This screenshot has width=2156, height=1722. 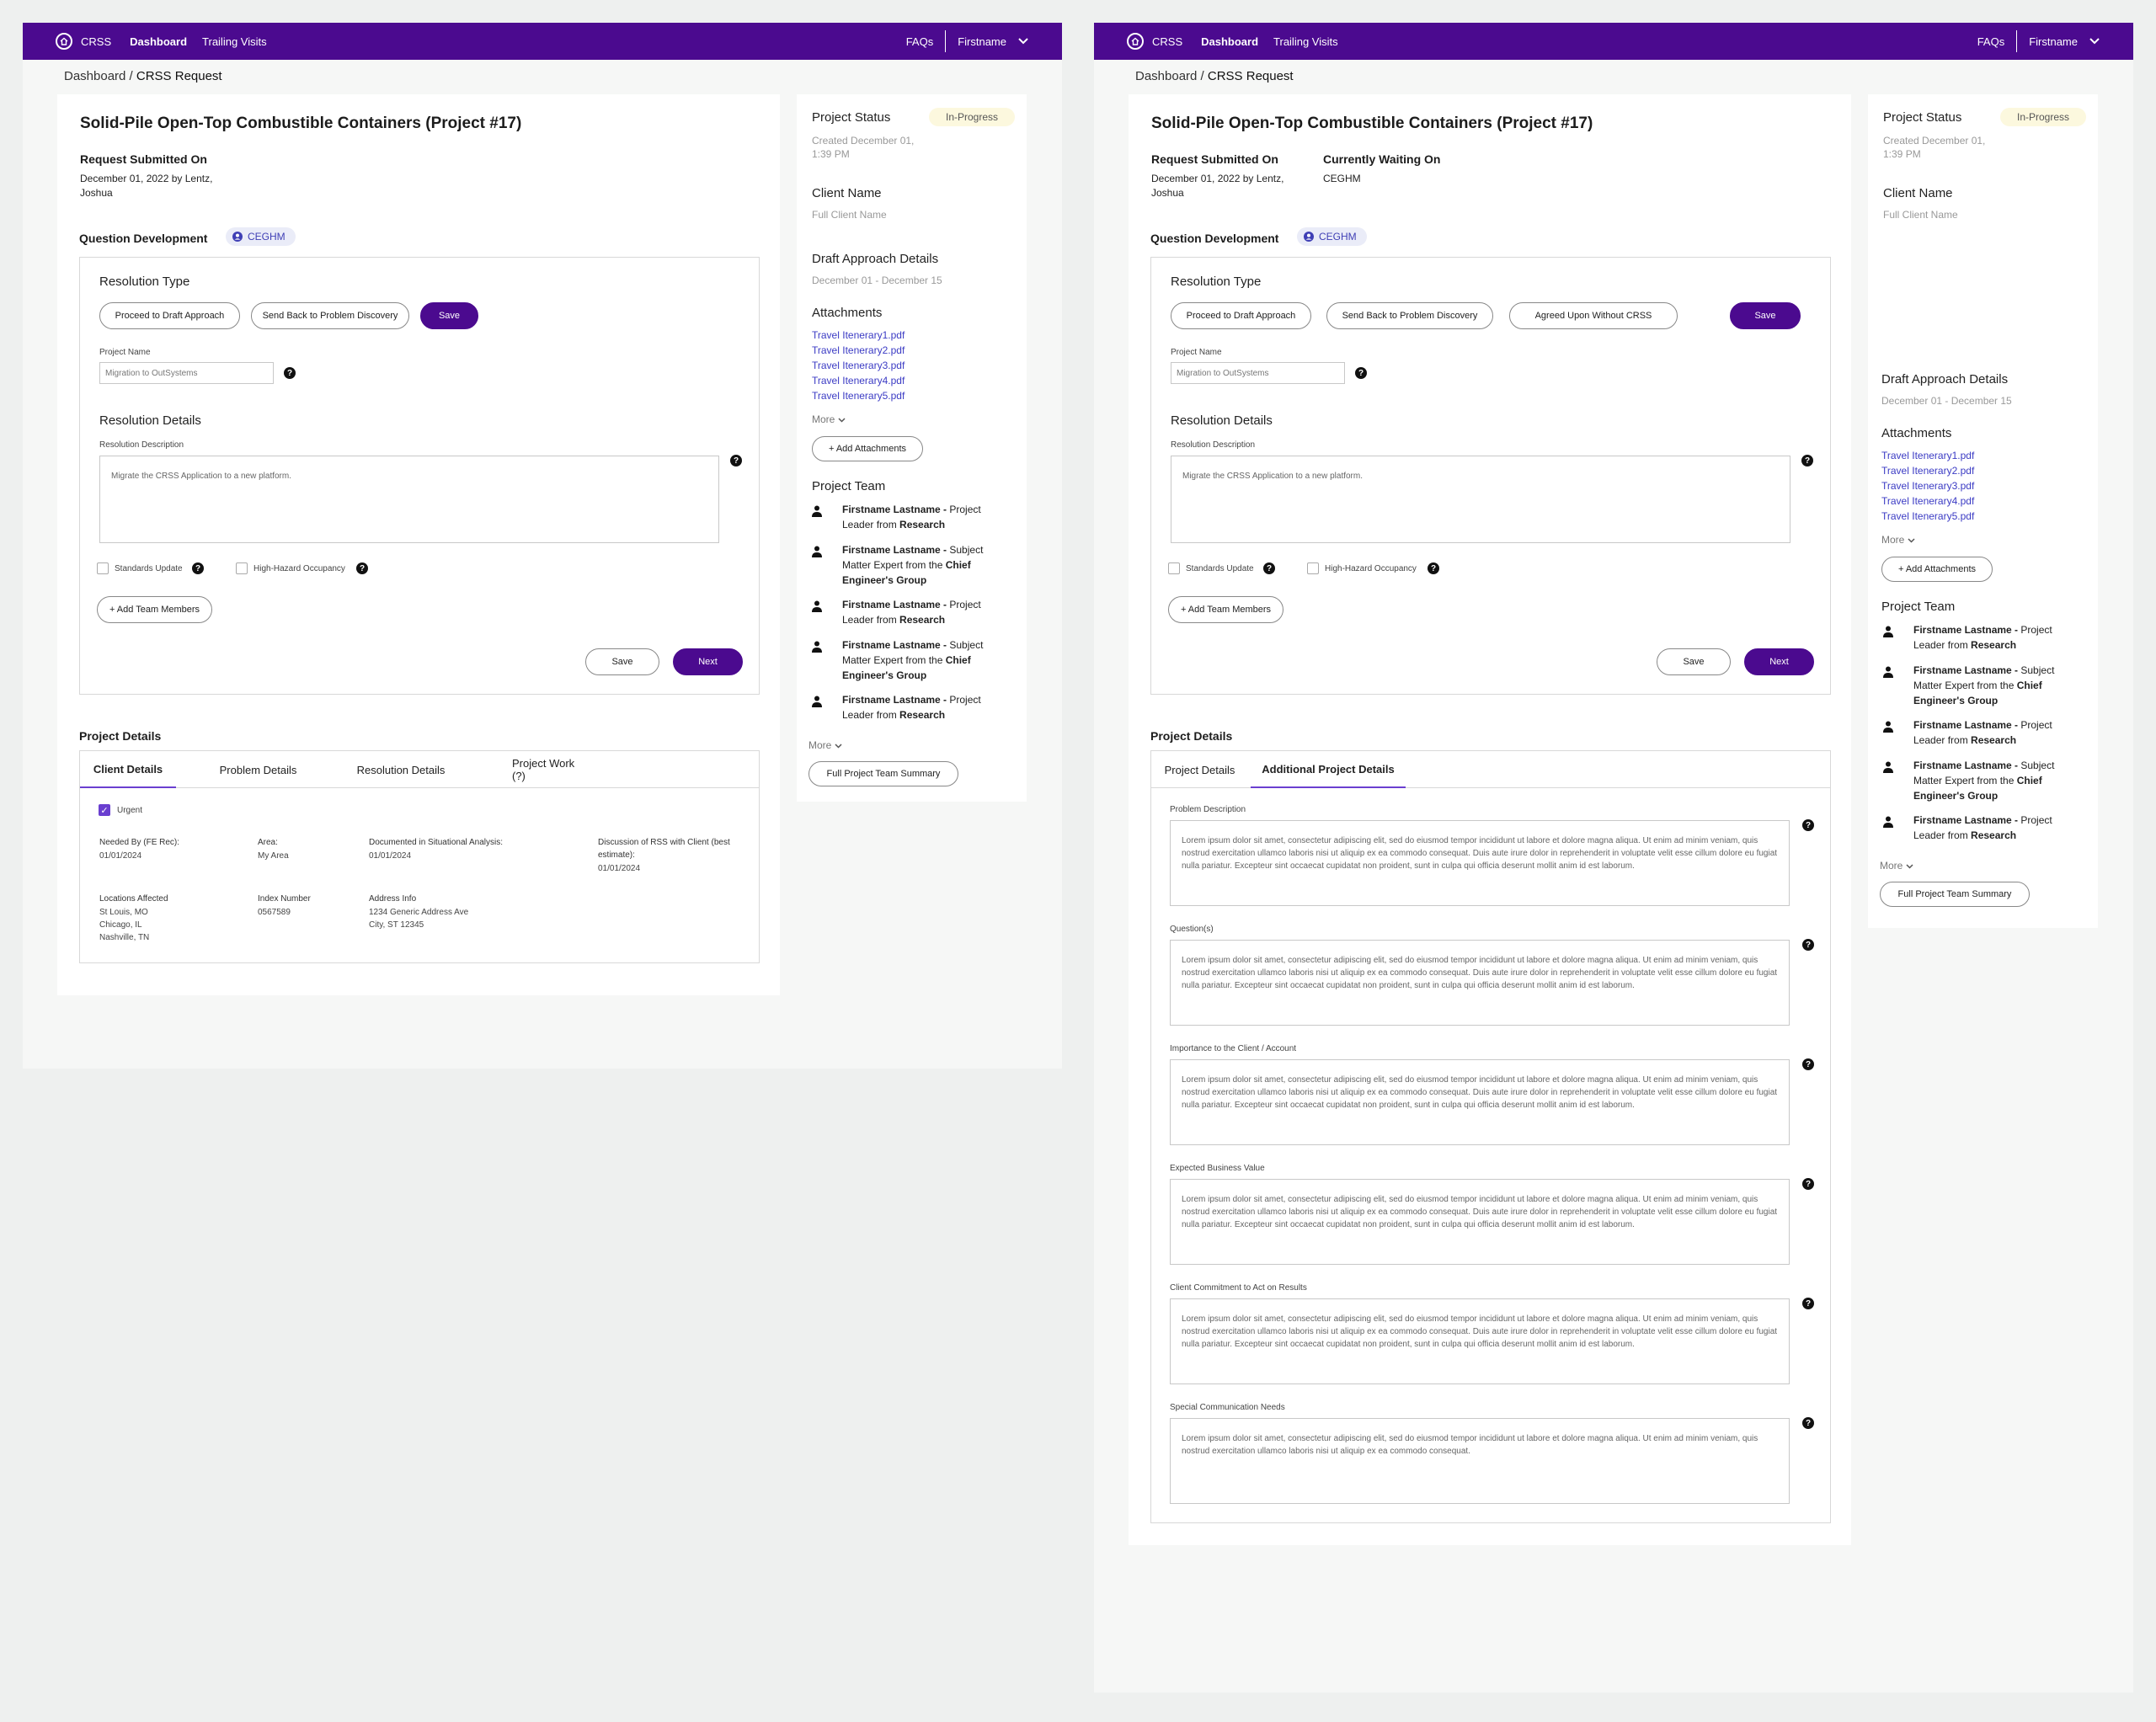 I want to click on created-date: Created December 01, 1:39 PM, so click(x=1935, y=147).